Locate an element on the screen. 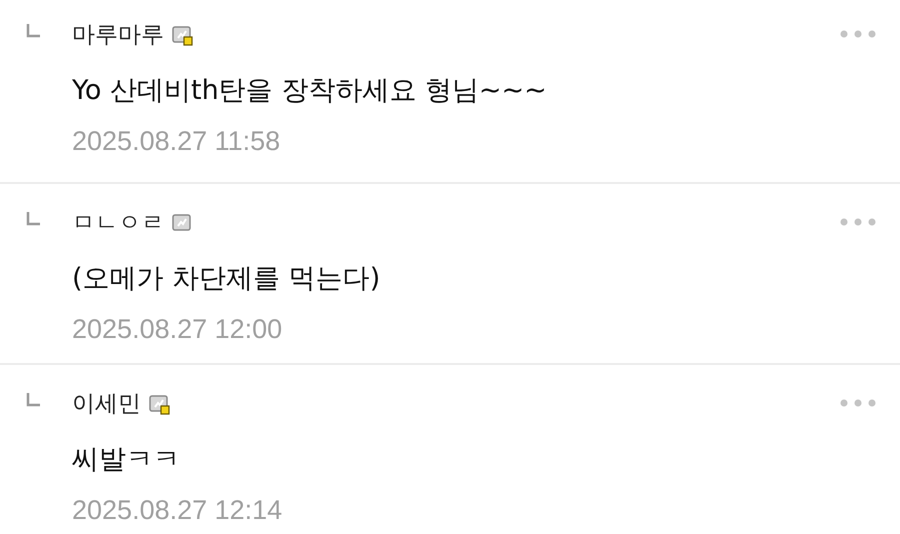  comment-text: 씨발ㅋㅋ is located at coordinates (126, 460).